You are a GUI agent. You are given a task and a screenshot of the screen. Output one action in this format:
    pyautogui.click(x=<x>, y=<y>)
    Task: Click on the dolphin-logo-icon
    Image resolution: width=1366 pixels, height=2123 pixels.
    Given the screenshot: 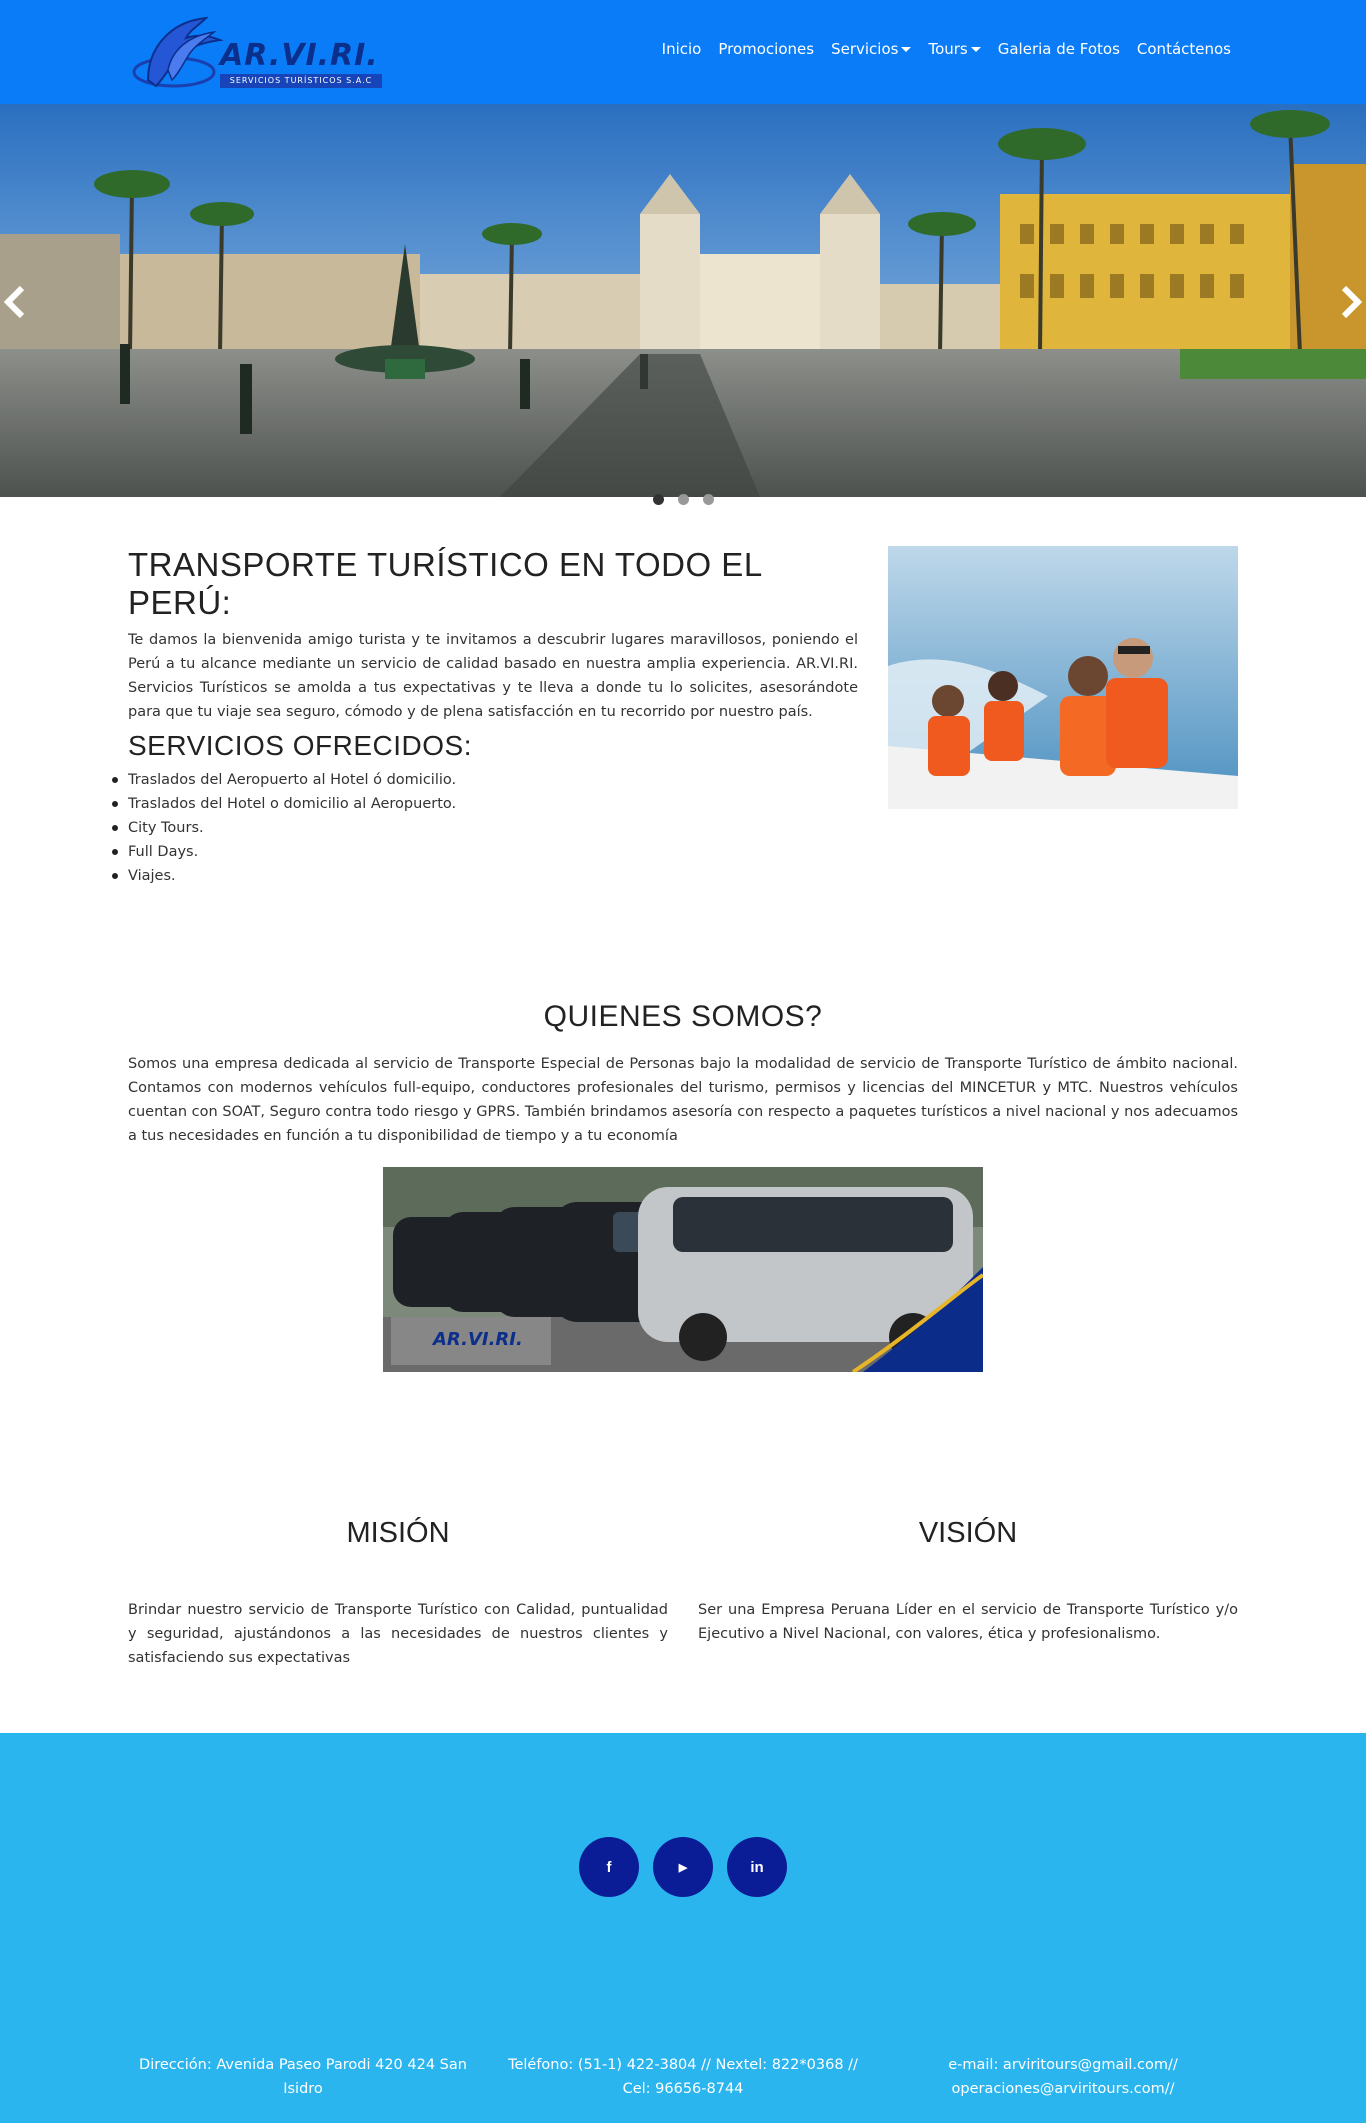 What is the action you would take?
    pyautogui.click(x=178, y=52)
    